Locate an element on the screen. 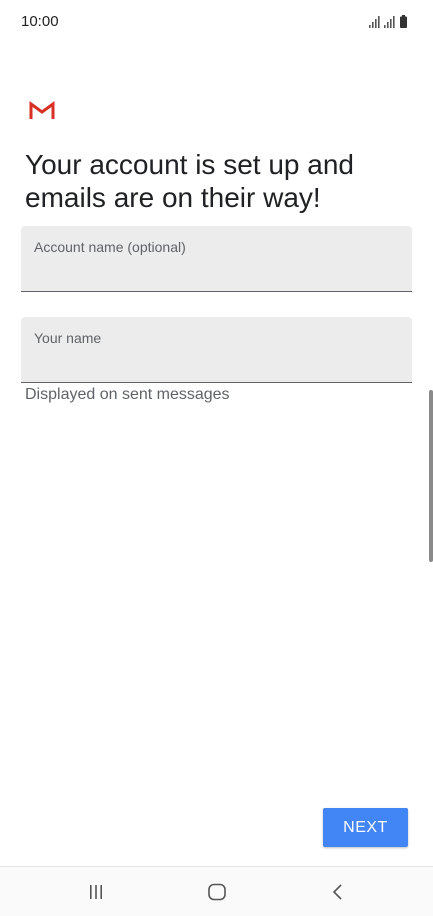  account-name-input is located at coordinates (216, 274).